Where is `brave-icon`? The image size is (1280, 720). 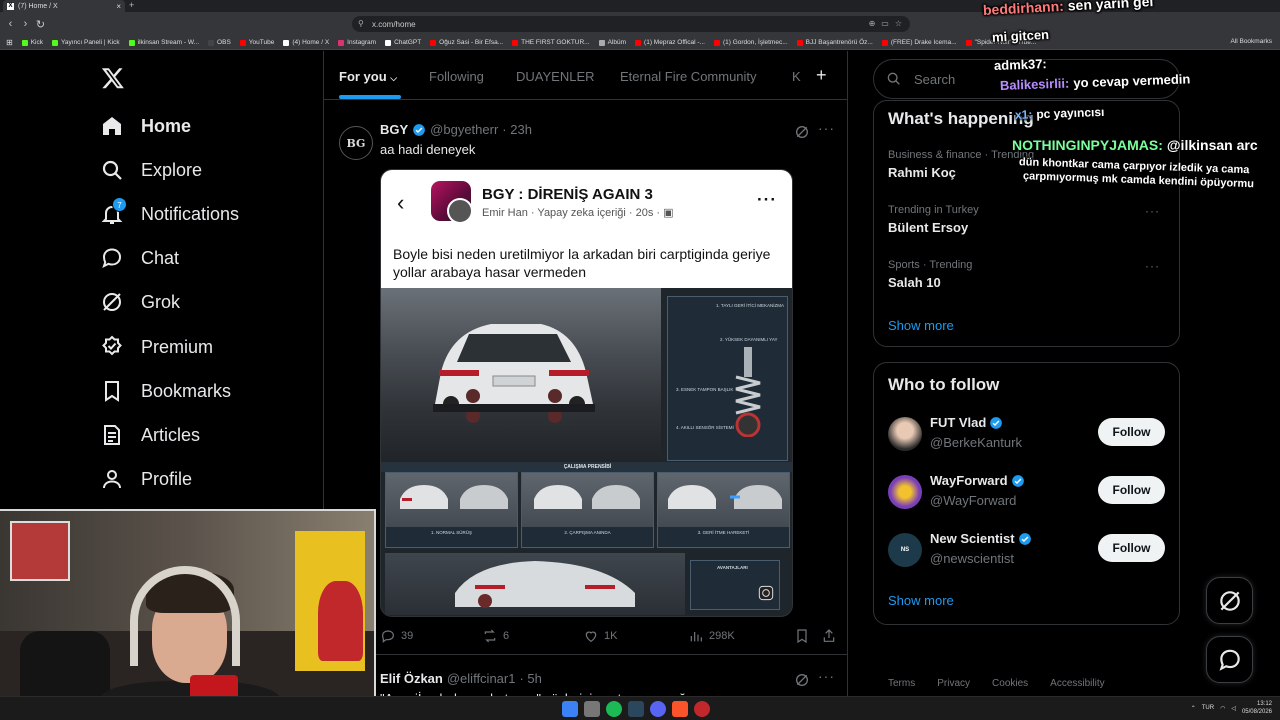
brave-icon is located at coordinates (680, 709).